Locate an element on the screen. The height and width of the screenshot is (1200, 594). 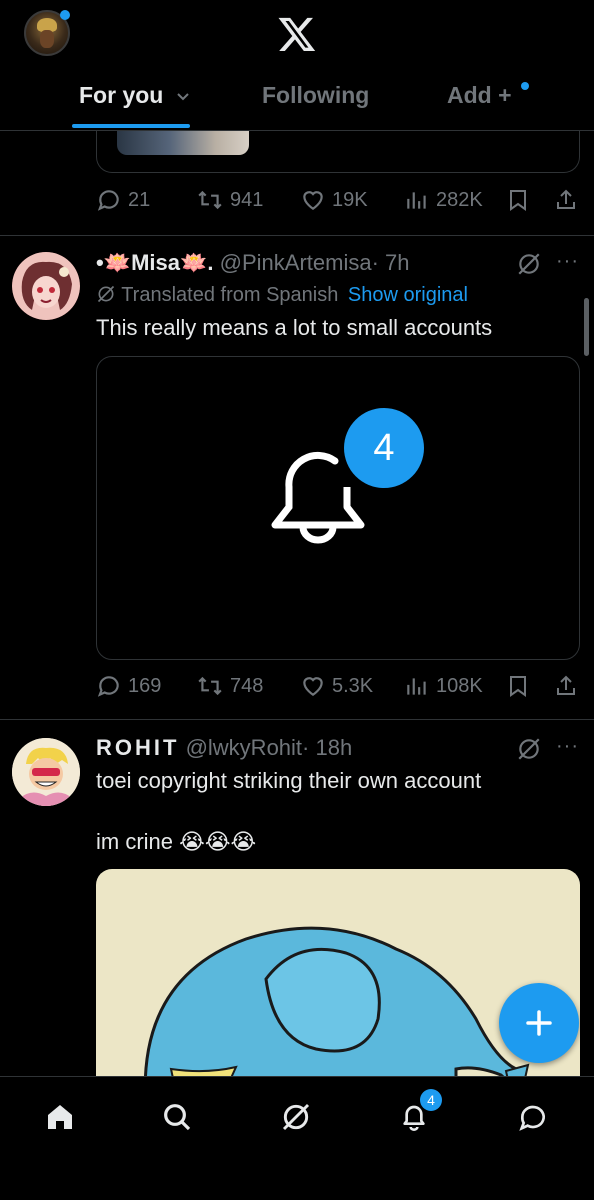
search-icon is located at coordinates (177, 1117).